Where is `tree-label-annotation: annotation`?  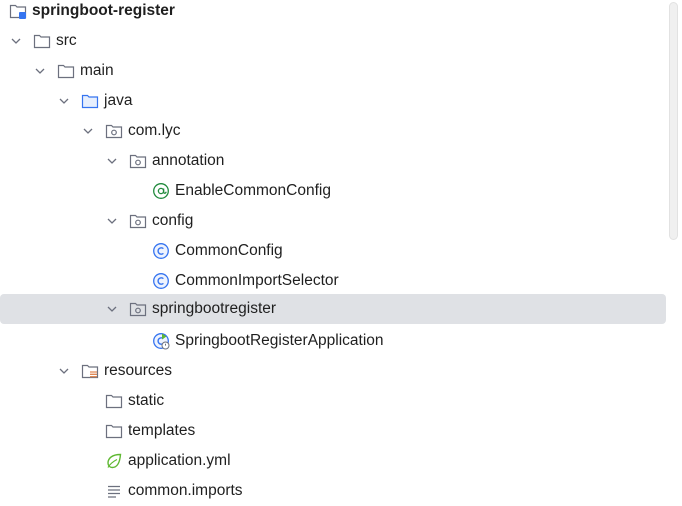 tree-label-annotation: annotation is located at coordinates (188, 160).